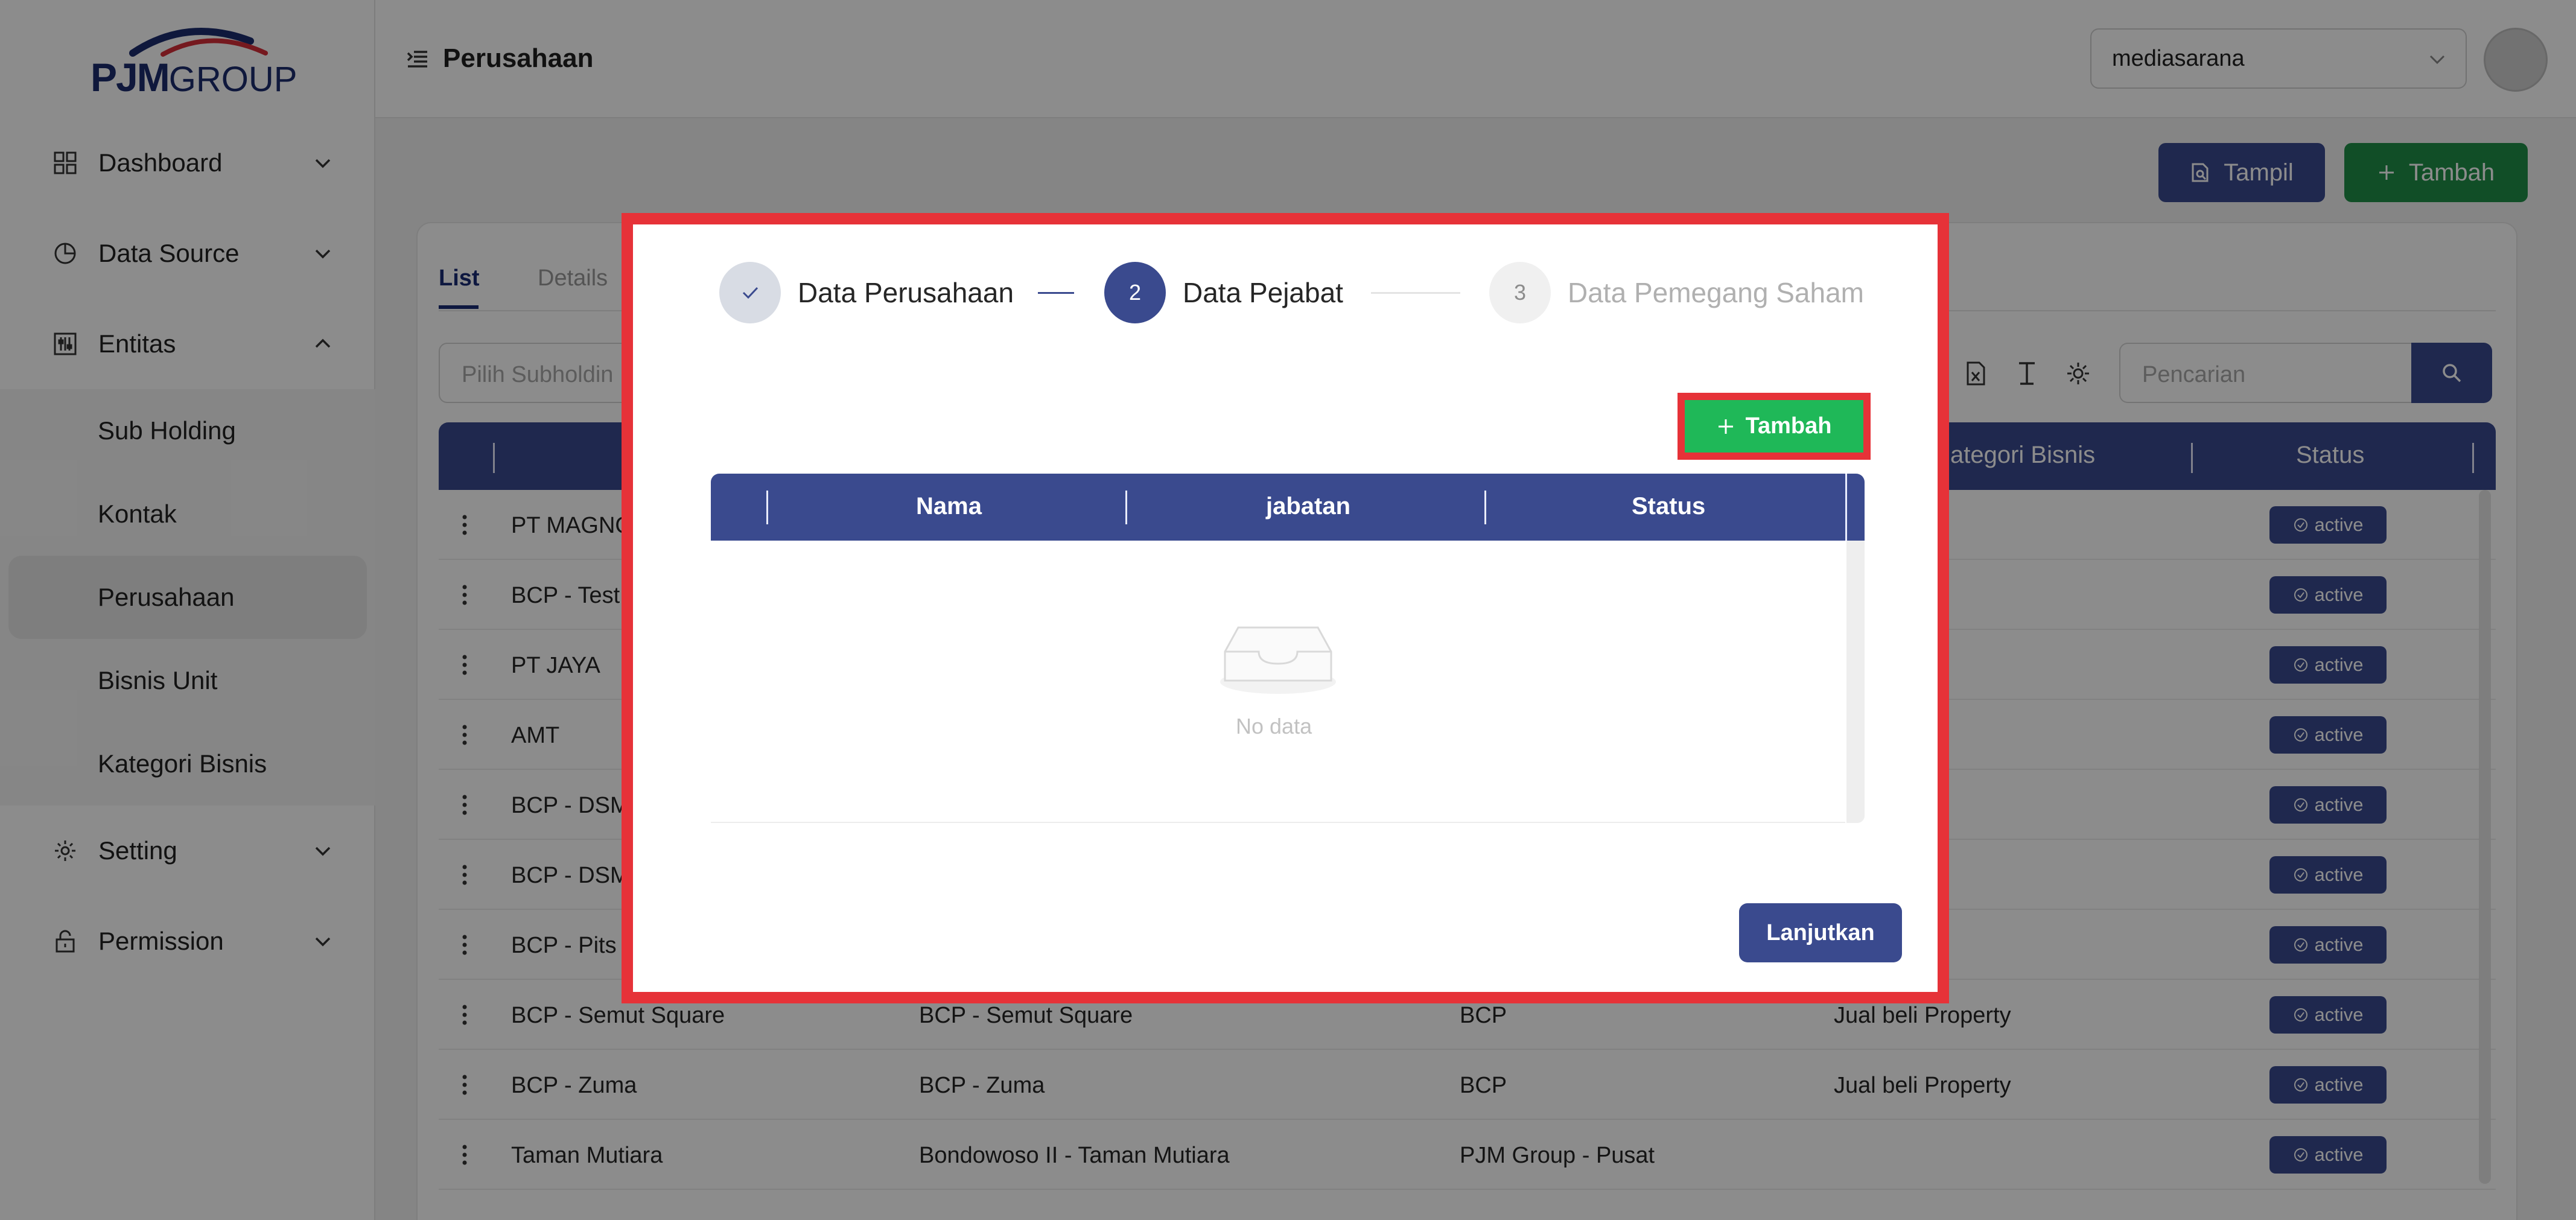 Image resolution: width=2576 pixels, height=1220 pixels. I want to click on column-header-jabatan: jabatan, so click(1308, 506).